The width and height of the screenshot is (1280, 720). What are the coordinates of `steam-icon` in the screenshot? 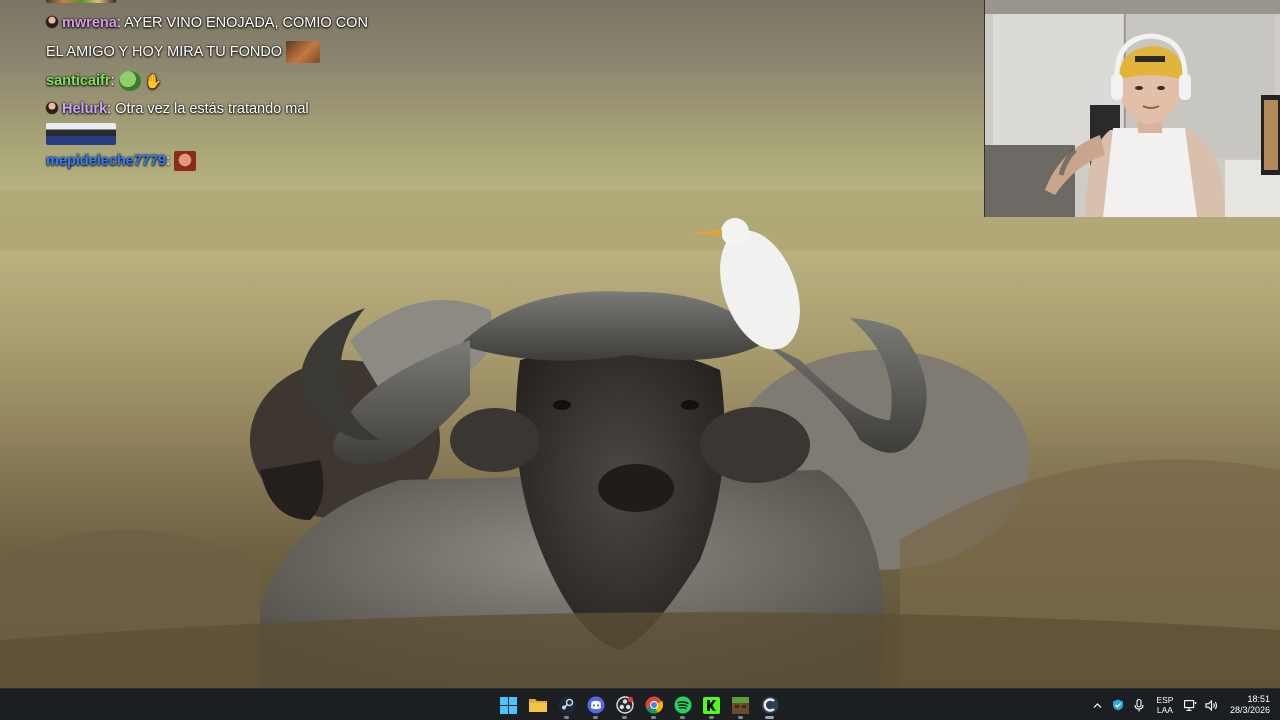 It's located at (566, 705).